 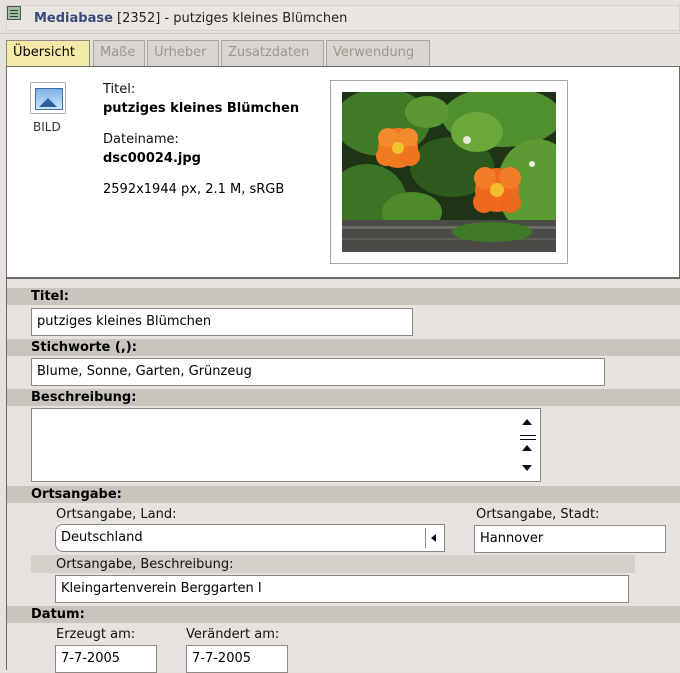 What do you see at coordinates (527, 448) in the screenshot?
I see `scroll-page-up-icon` at bounding box center [527, 448].